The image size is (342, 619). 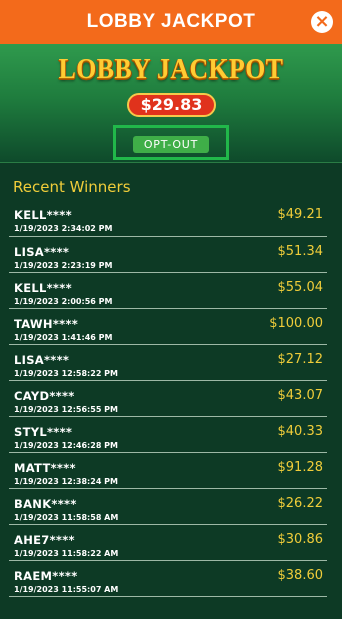 What do you see at coordinates (300, 287) in the screenshot?
I see `winner-amount: $55.04` at bounding box center [300, 287].